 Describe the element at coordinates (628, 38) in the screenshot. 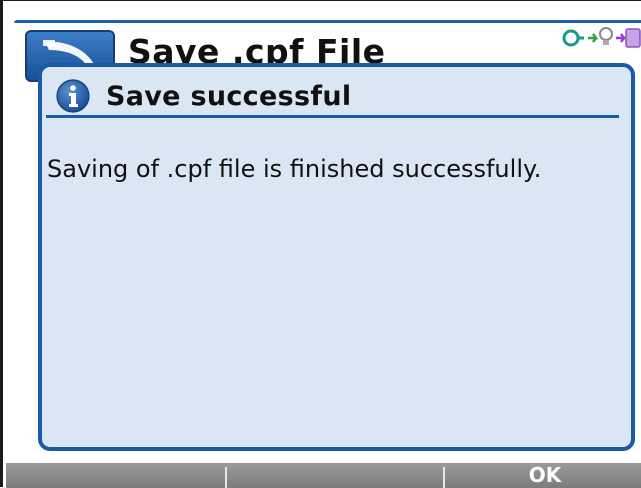

I see `arrows-icon` at that location.